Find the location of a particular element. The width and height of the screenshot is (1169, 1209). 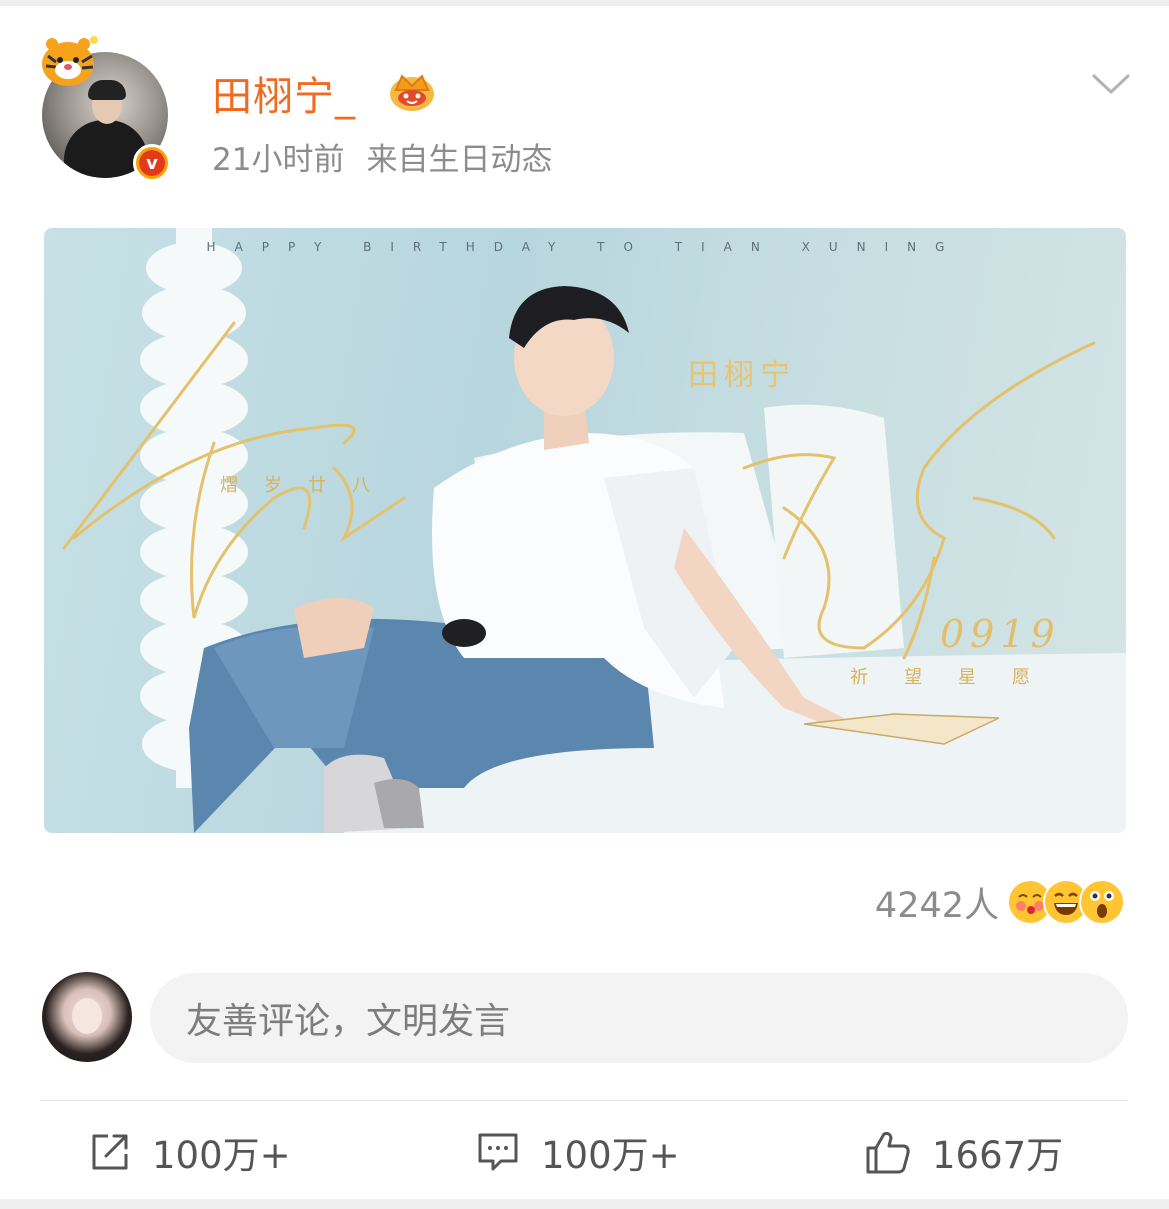

poster-subtitle-left: 熠岁廿八 is located at coordinates (308, 485).